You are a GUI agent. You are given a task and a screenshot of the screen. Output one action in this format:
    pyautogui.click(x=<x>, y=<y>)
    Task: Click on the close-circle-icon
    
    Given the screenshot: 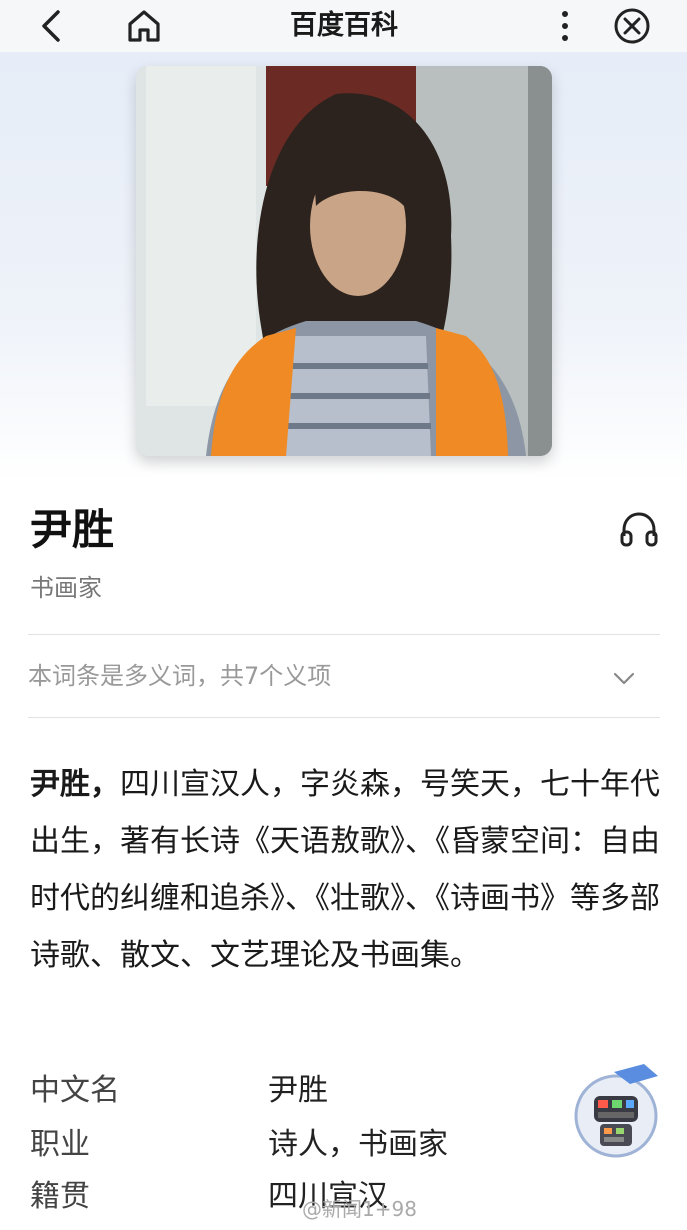 What is the action you would take?
    pyautogui.click(x=632, y=26)
    